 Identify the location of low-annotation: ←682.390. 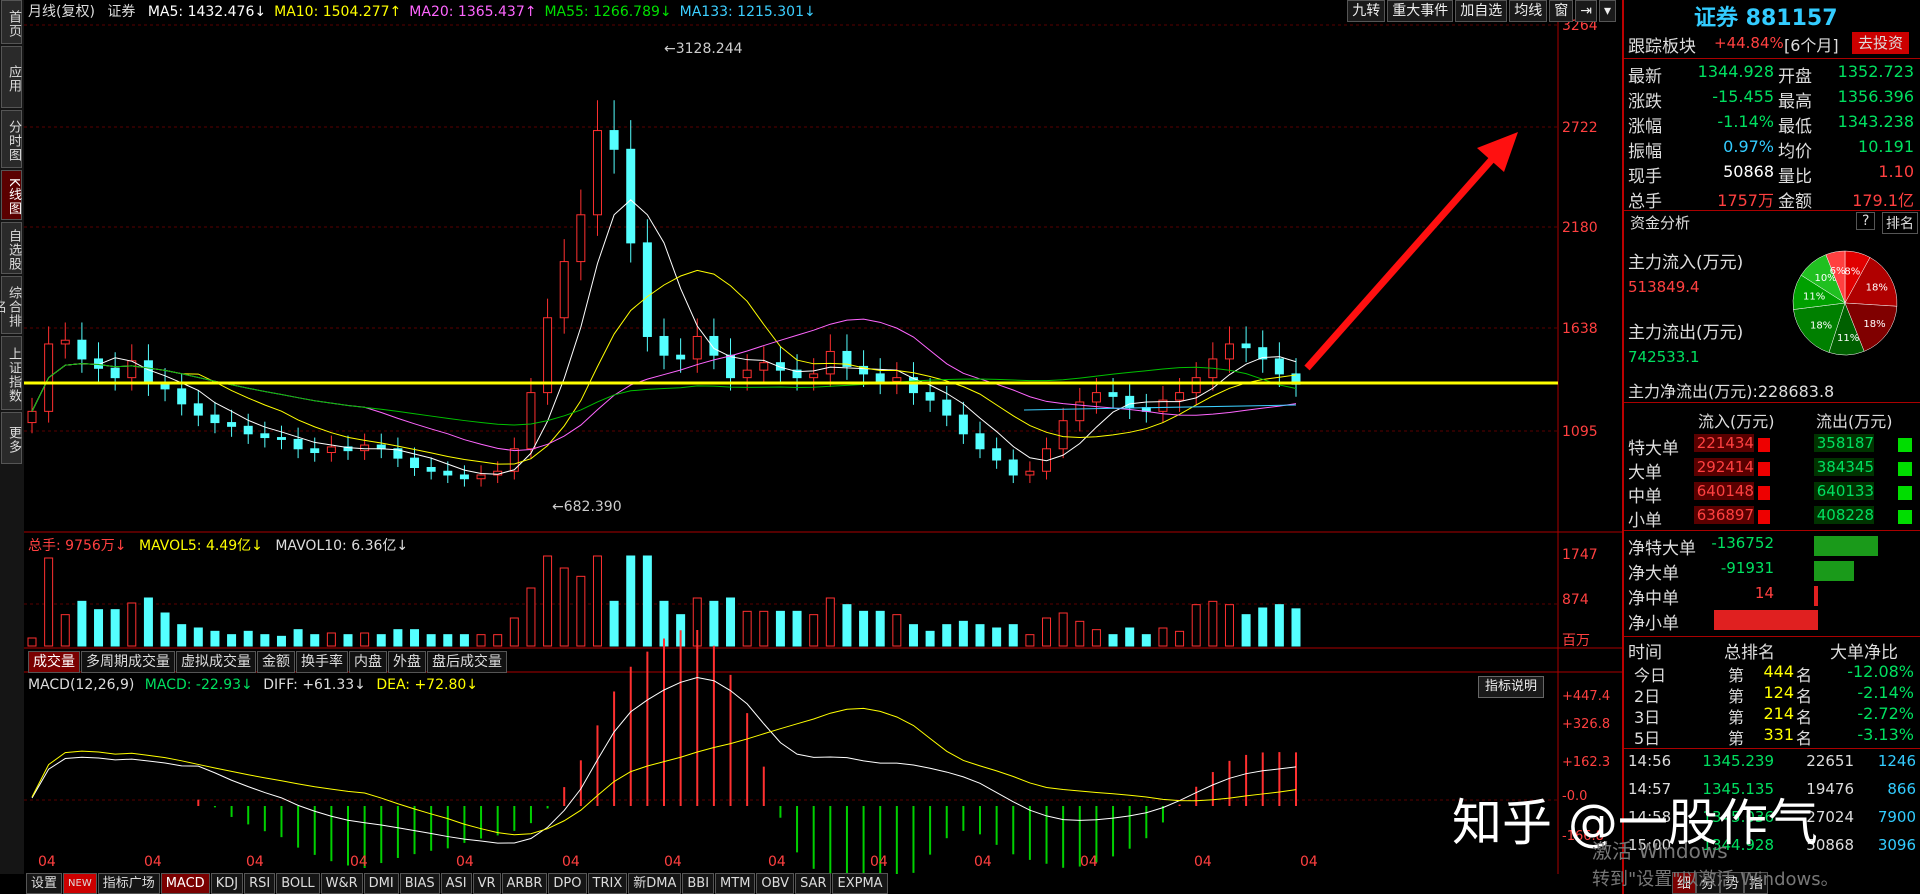
(587, 507).